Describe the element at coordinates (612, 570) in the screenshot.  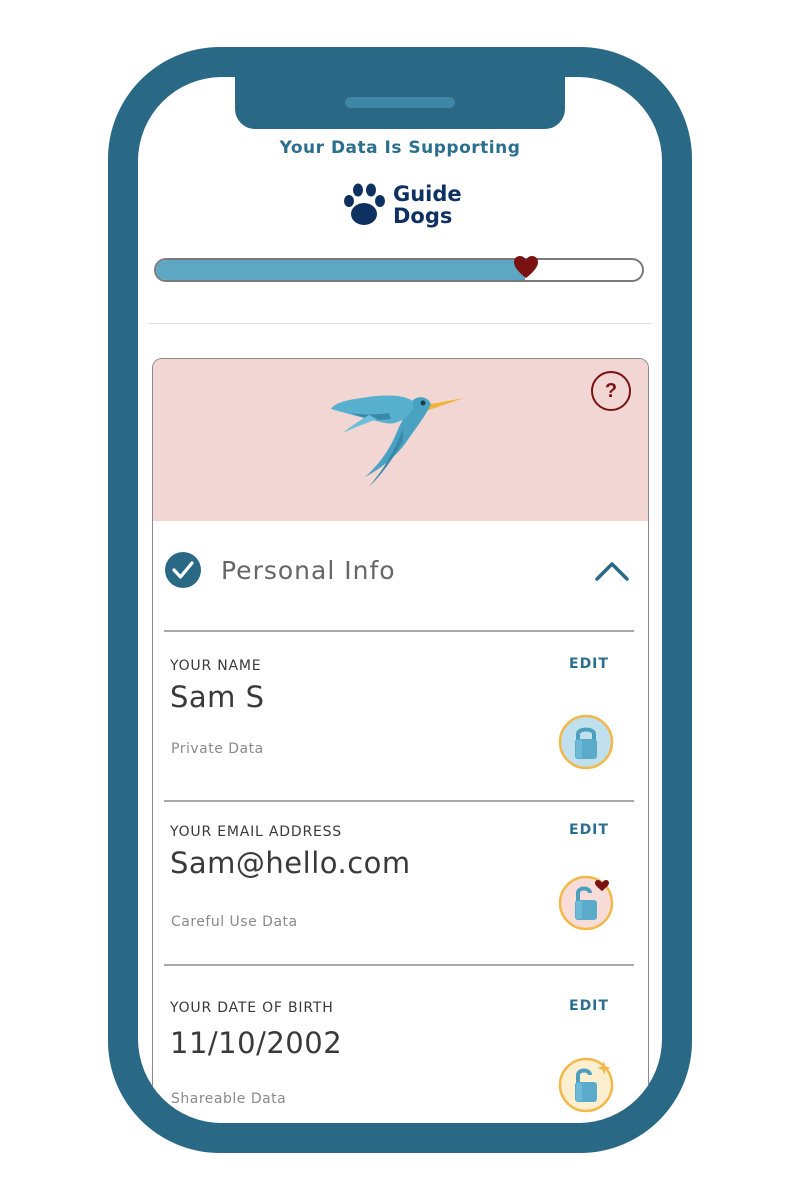
I see `chevron-up-icon` at that location.